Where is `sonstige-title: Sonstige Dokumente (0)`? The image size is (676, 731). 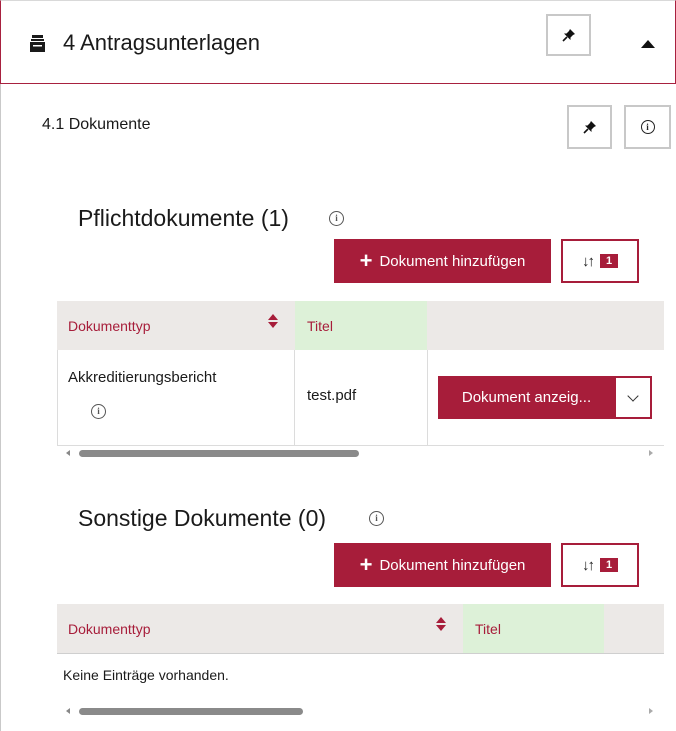
sonstige-title: Sonstige Dokumente (0) is located at coordinates (202, 518).